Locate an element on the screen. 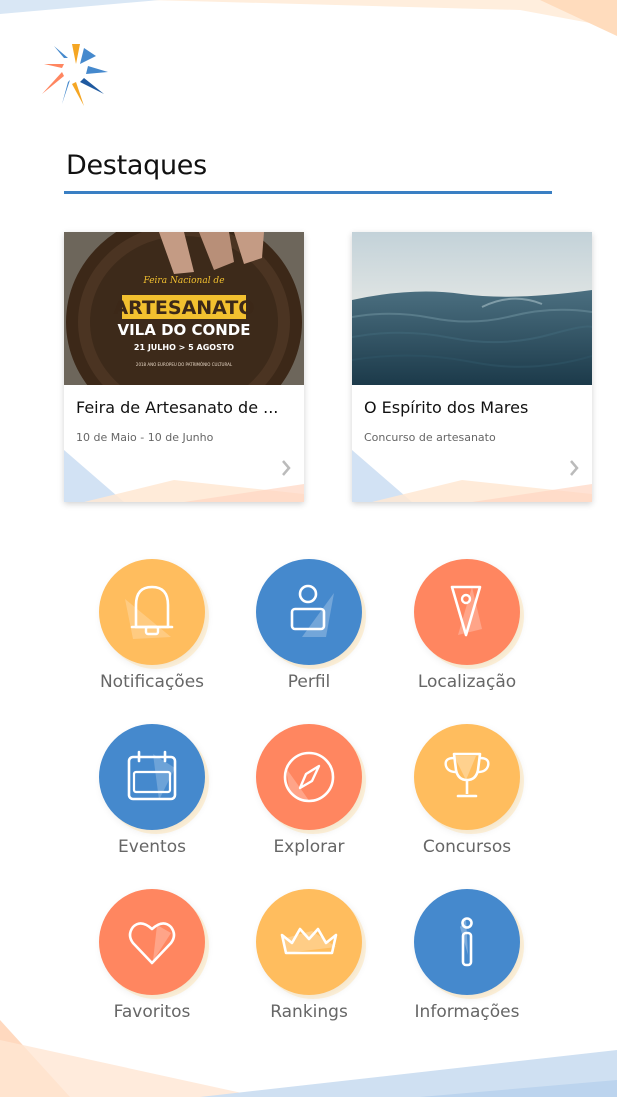 The image size is (617, 1097). menu-label: Explorar is located at coordinates (309, 847).